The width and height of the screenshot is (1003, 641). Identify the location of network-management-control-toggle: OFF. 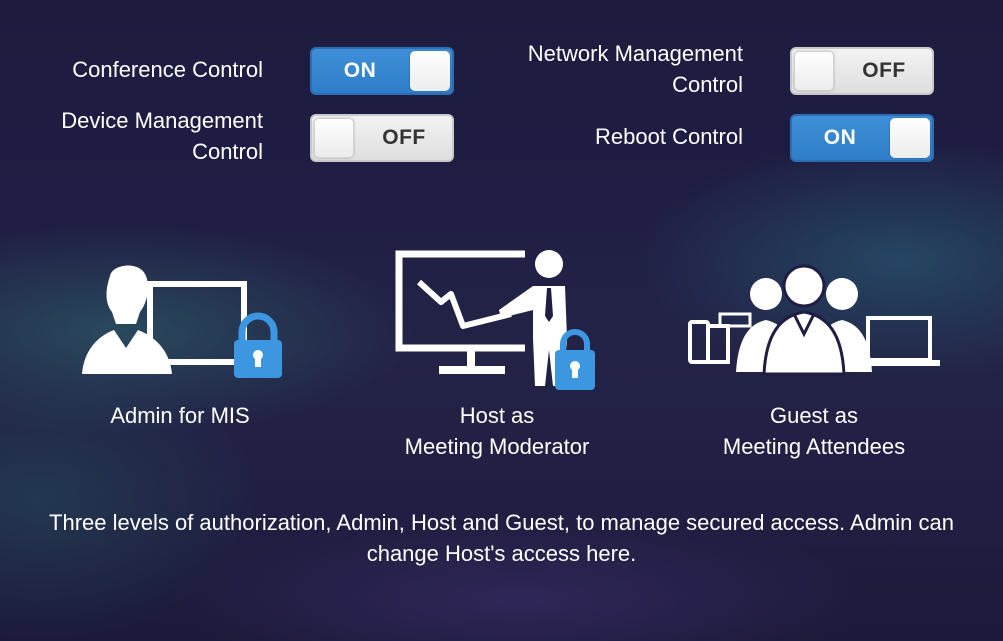
(862, 71).